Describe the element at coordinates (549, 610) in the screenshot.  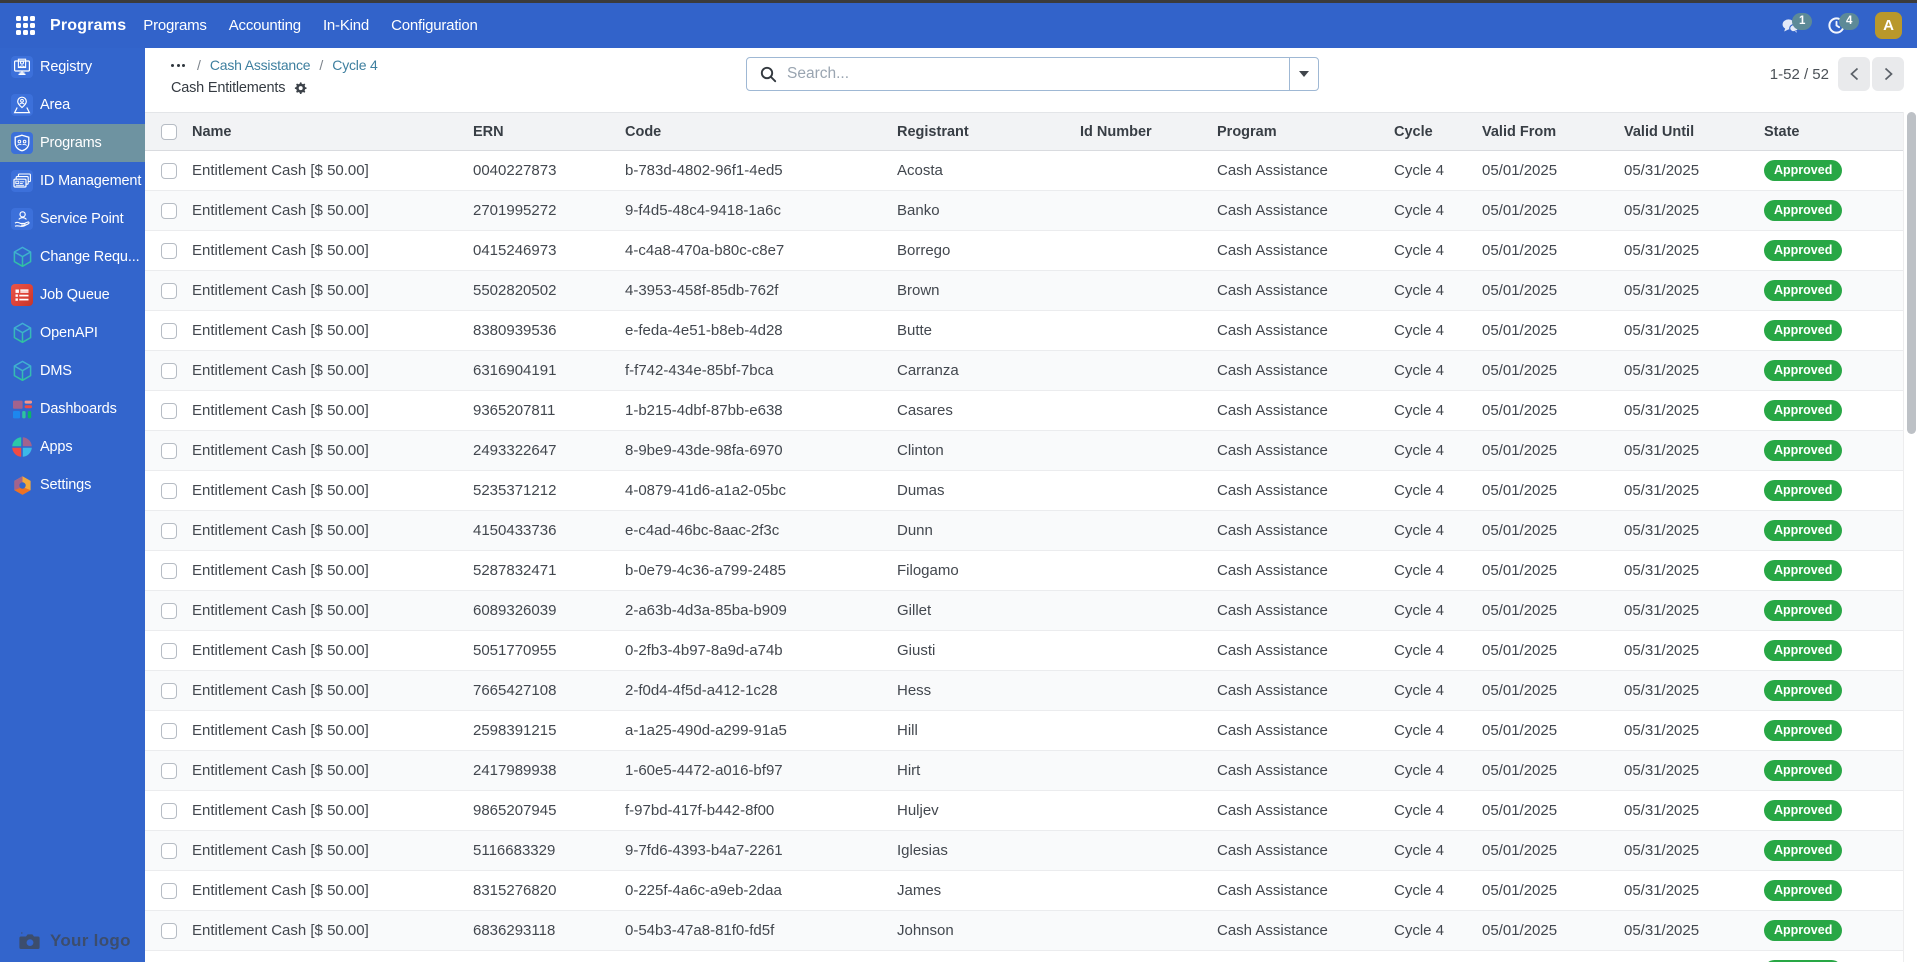
I see `cell-ern: 6089326039` at that location.